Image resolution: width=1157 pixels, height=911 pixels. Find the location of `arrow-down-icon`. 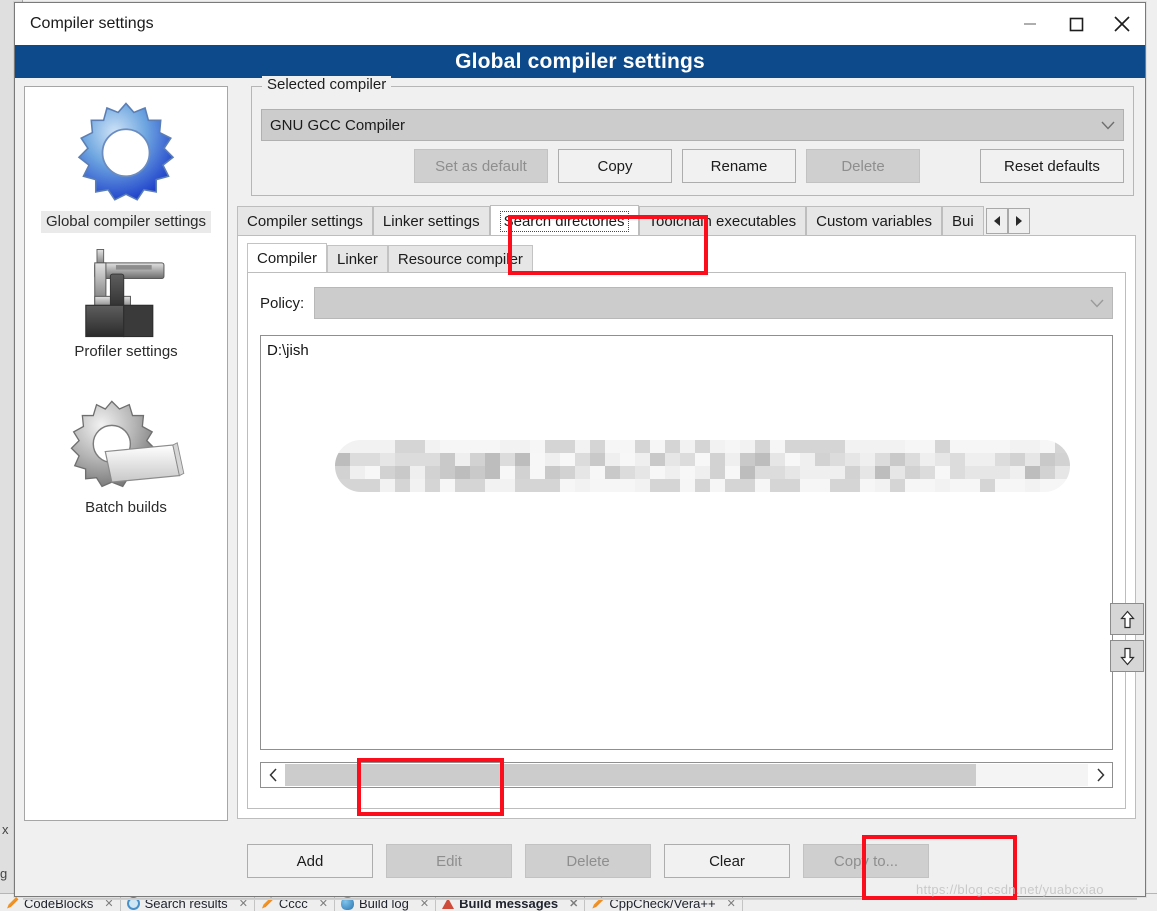

arrow-down-icon is located at coordinates (1127, 656).